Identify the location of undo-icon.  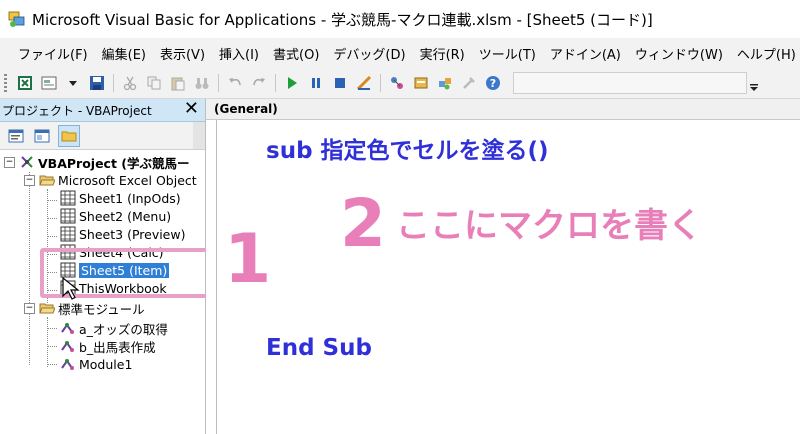
(235, 82).